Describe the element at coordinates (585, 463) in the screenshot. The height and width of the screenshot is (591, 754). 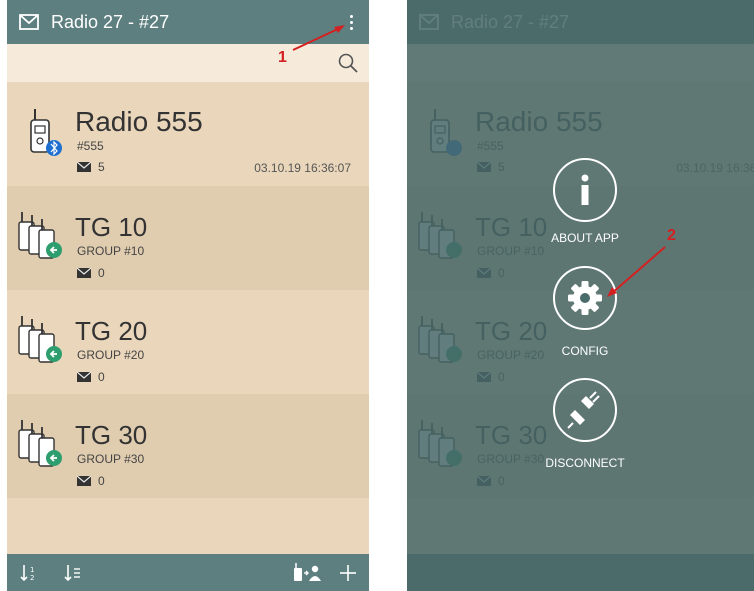
I see `disconnect-label: DISCONNECT` at that location.